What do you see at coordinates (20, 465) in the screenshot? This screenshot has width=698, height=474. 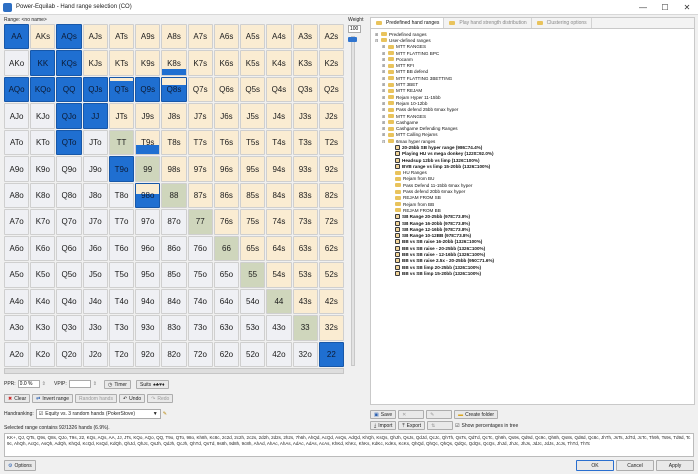 I see `options-button: ⚙ Options` at bounding box center [20, 465].